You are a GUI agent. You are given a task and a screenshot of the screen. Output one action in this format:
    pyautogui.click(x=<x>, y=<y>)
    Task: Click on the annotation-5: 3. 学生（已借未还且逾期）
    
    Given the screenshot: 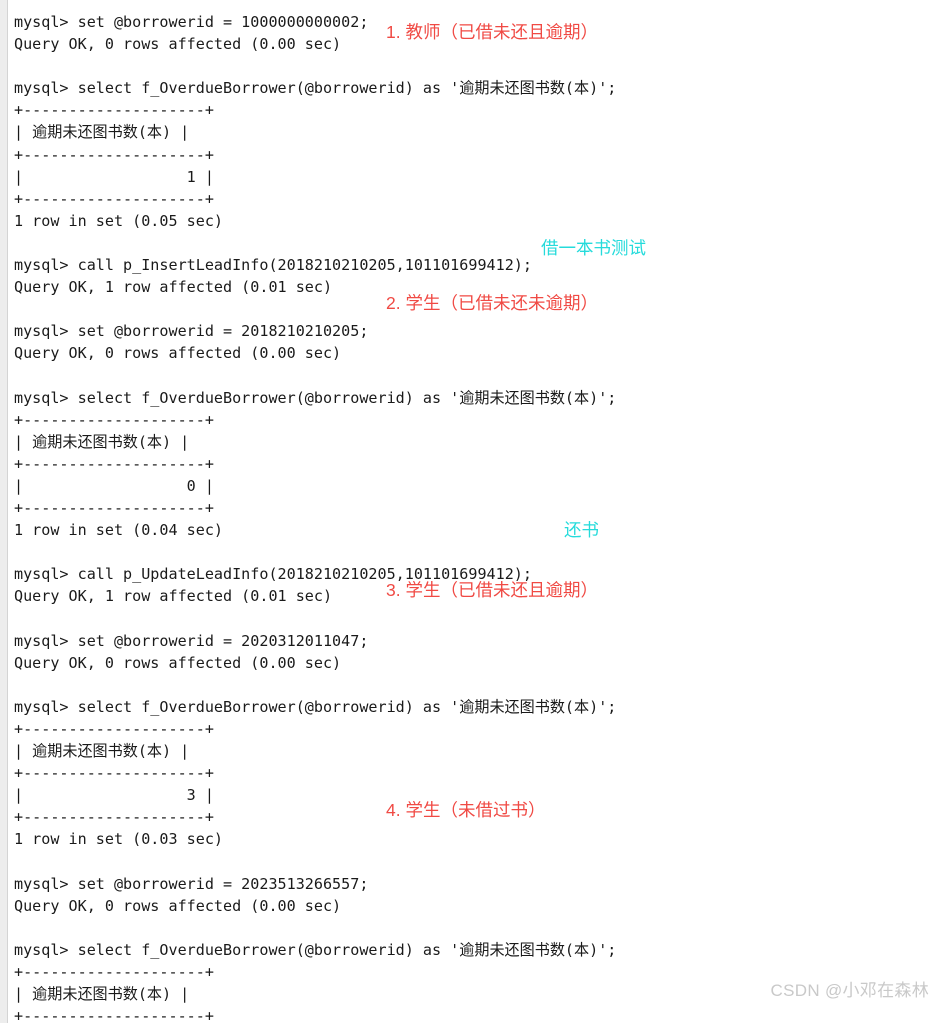 What is the action you would take?
    pyautogui.click(x=492, y=590)
    